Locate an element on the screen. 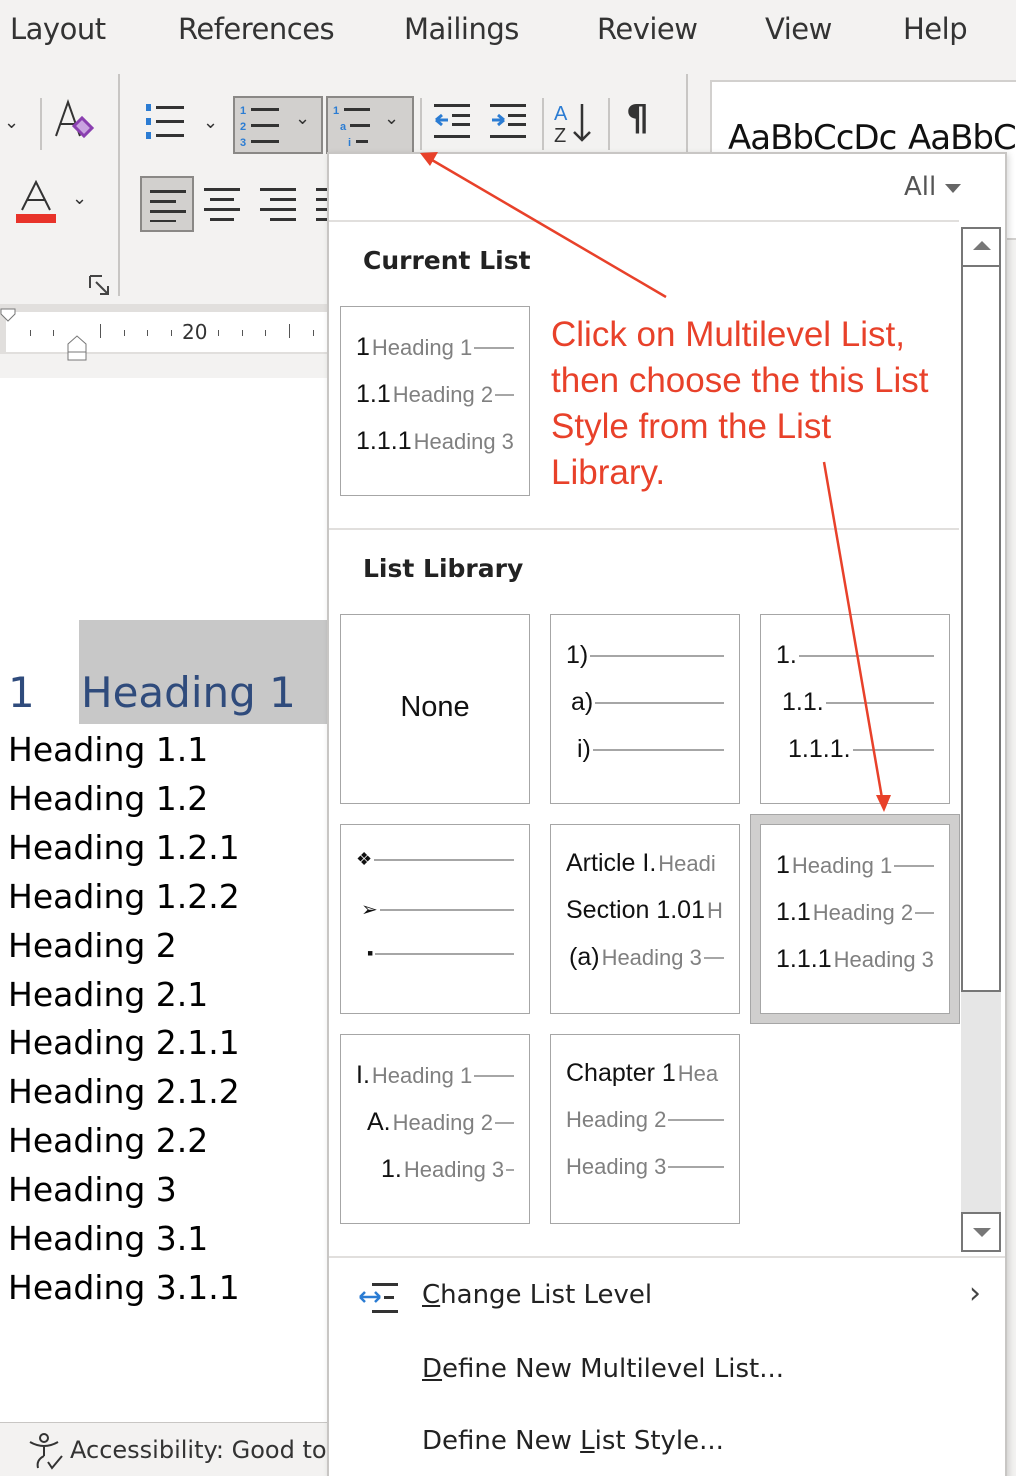  dialog-launcher-icon is located at coordinates (100, 285).